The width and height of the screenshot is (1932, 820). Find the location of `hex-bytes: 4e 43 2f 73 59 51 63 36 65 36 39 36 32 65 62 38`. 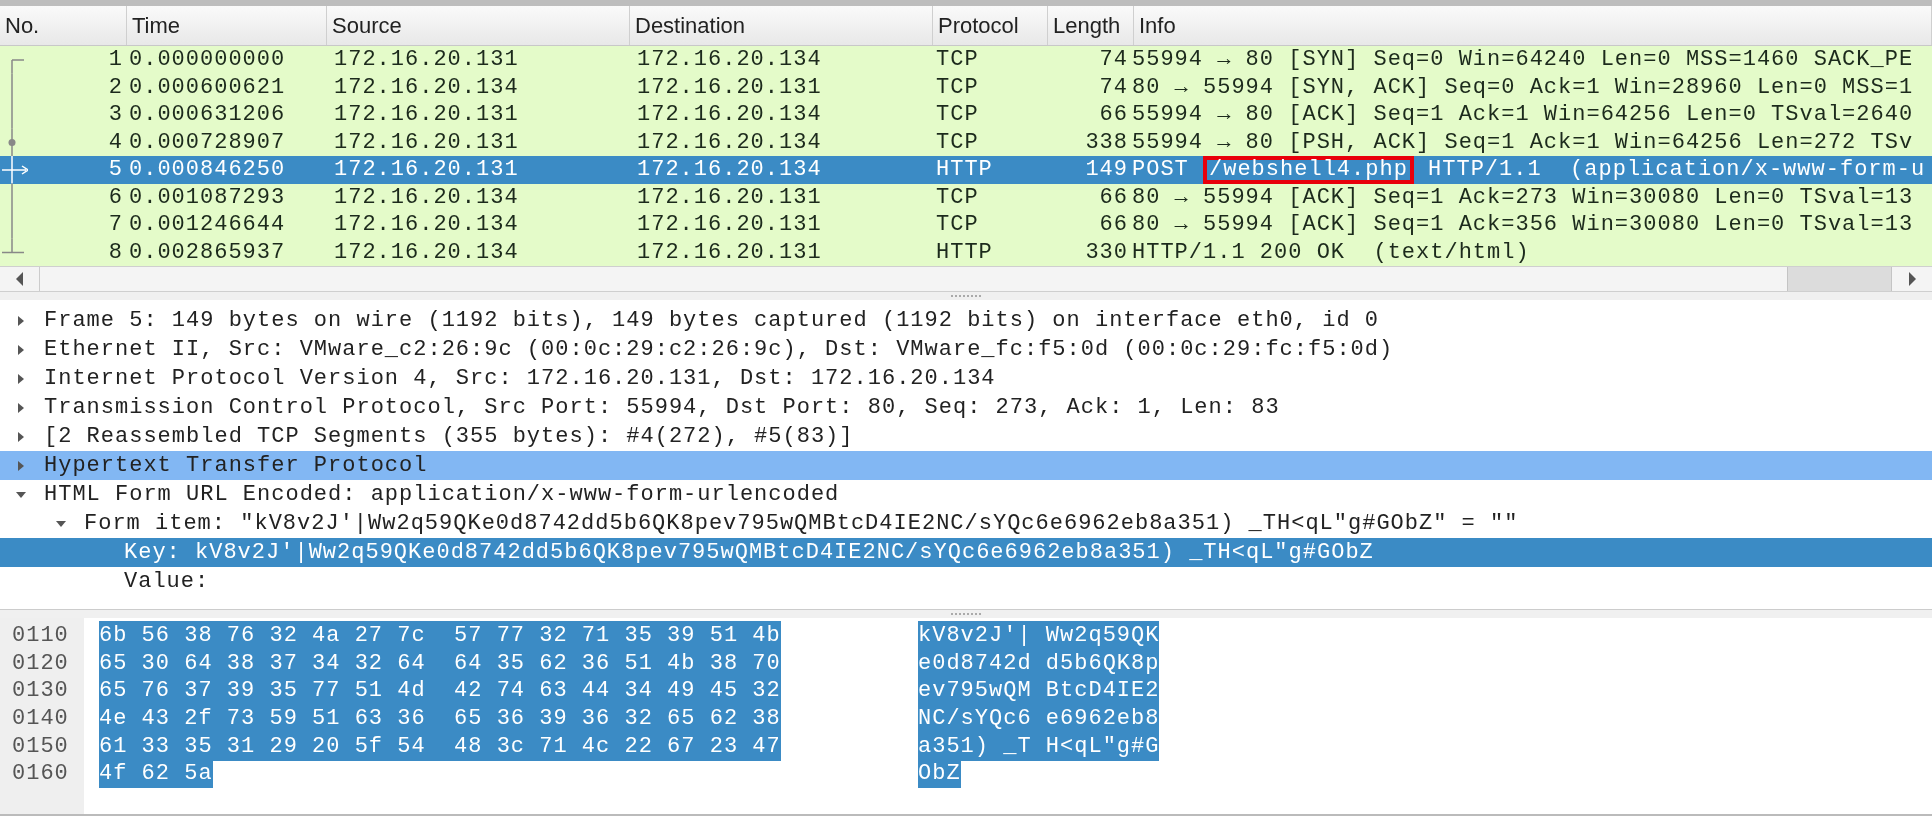

hex-bytes: 4e 43 2f 73 59 51 63 36 65 36 39 36 32 65 62 38 is located at coordinates (440, 719).